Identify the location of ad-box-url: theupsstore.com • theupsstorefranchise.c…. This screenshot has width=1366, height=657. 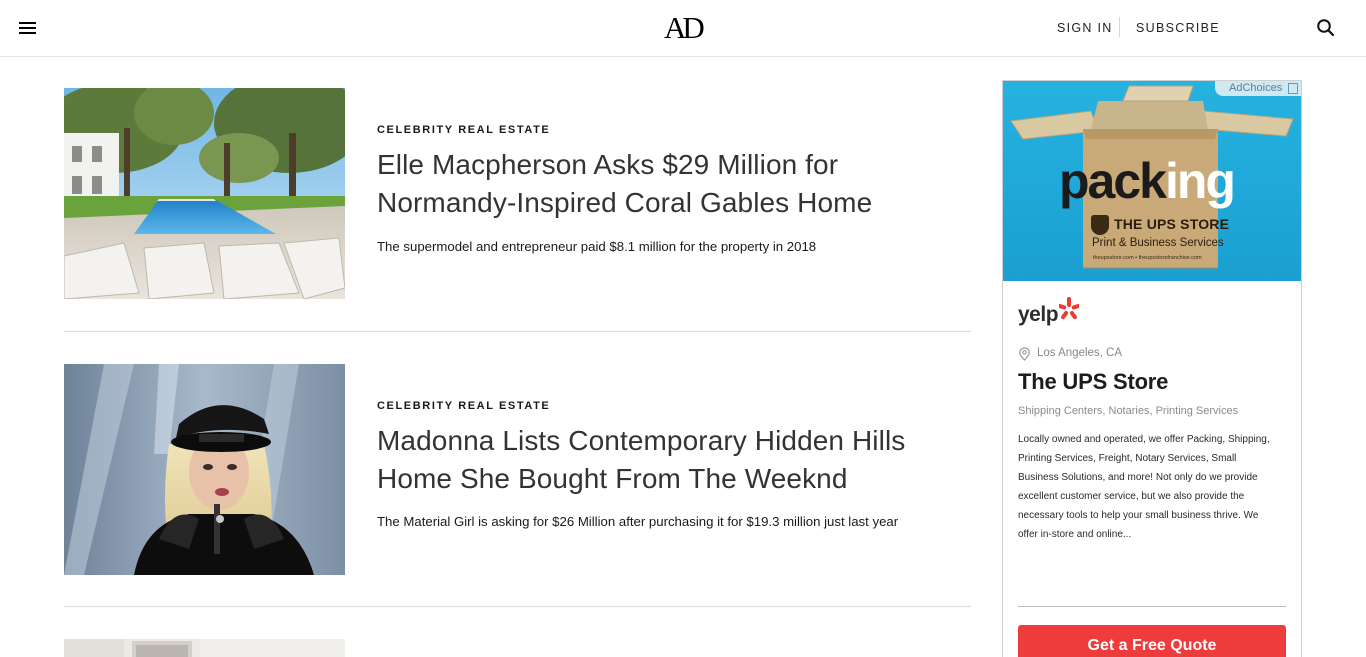
(1147, 258).